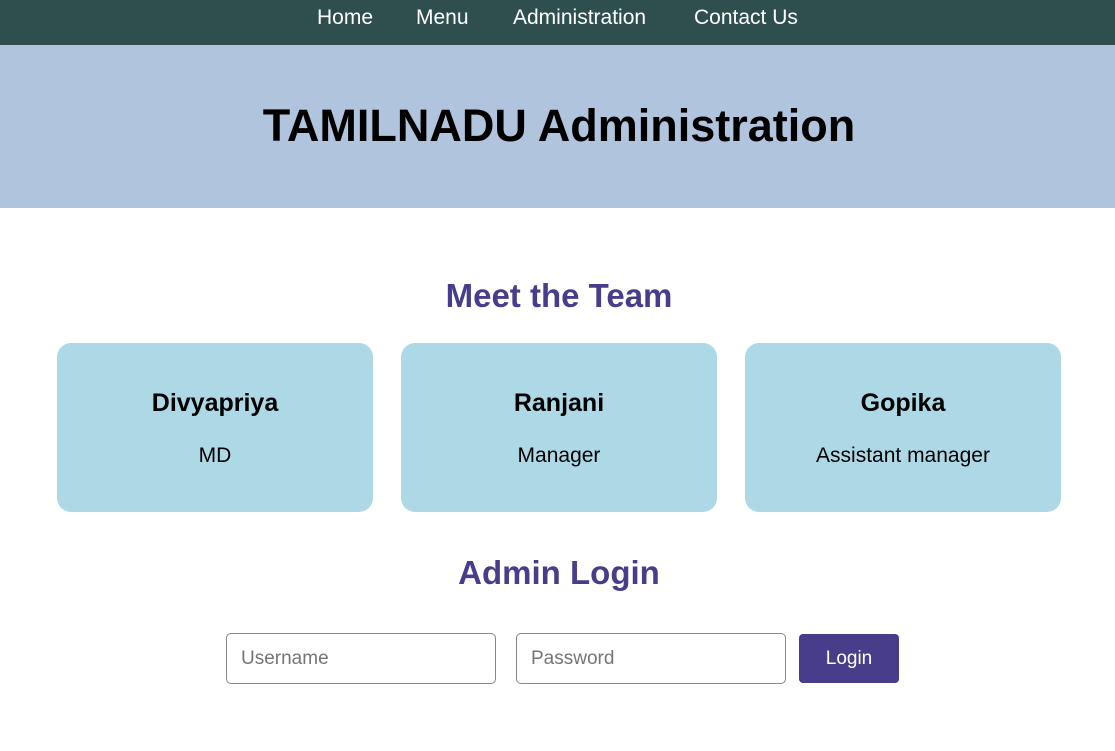 This screenshot has width=1115, height=751. Describe the element at coordinates (559, 572) in the screenshot. I see `login-section-title: Admin Login` at that location.